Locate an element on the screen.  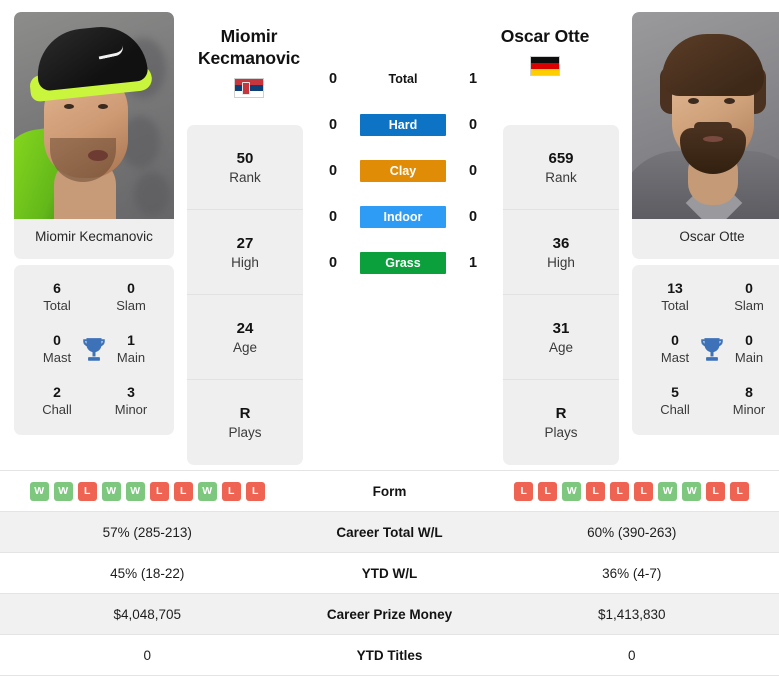
form-strip-left: WWLWWLLWLL is located at coordinates (147, 491).